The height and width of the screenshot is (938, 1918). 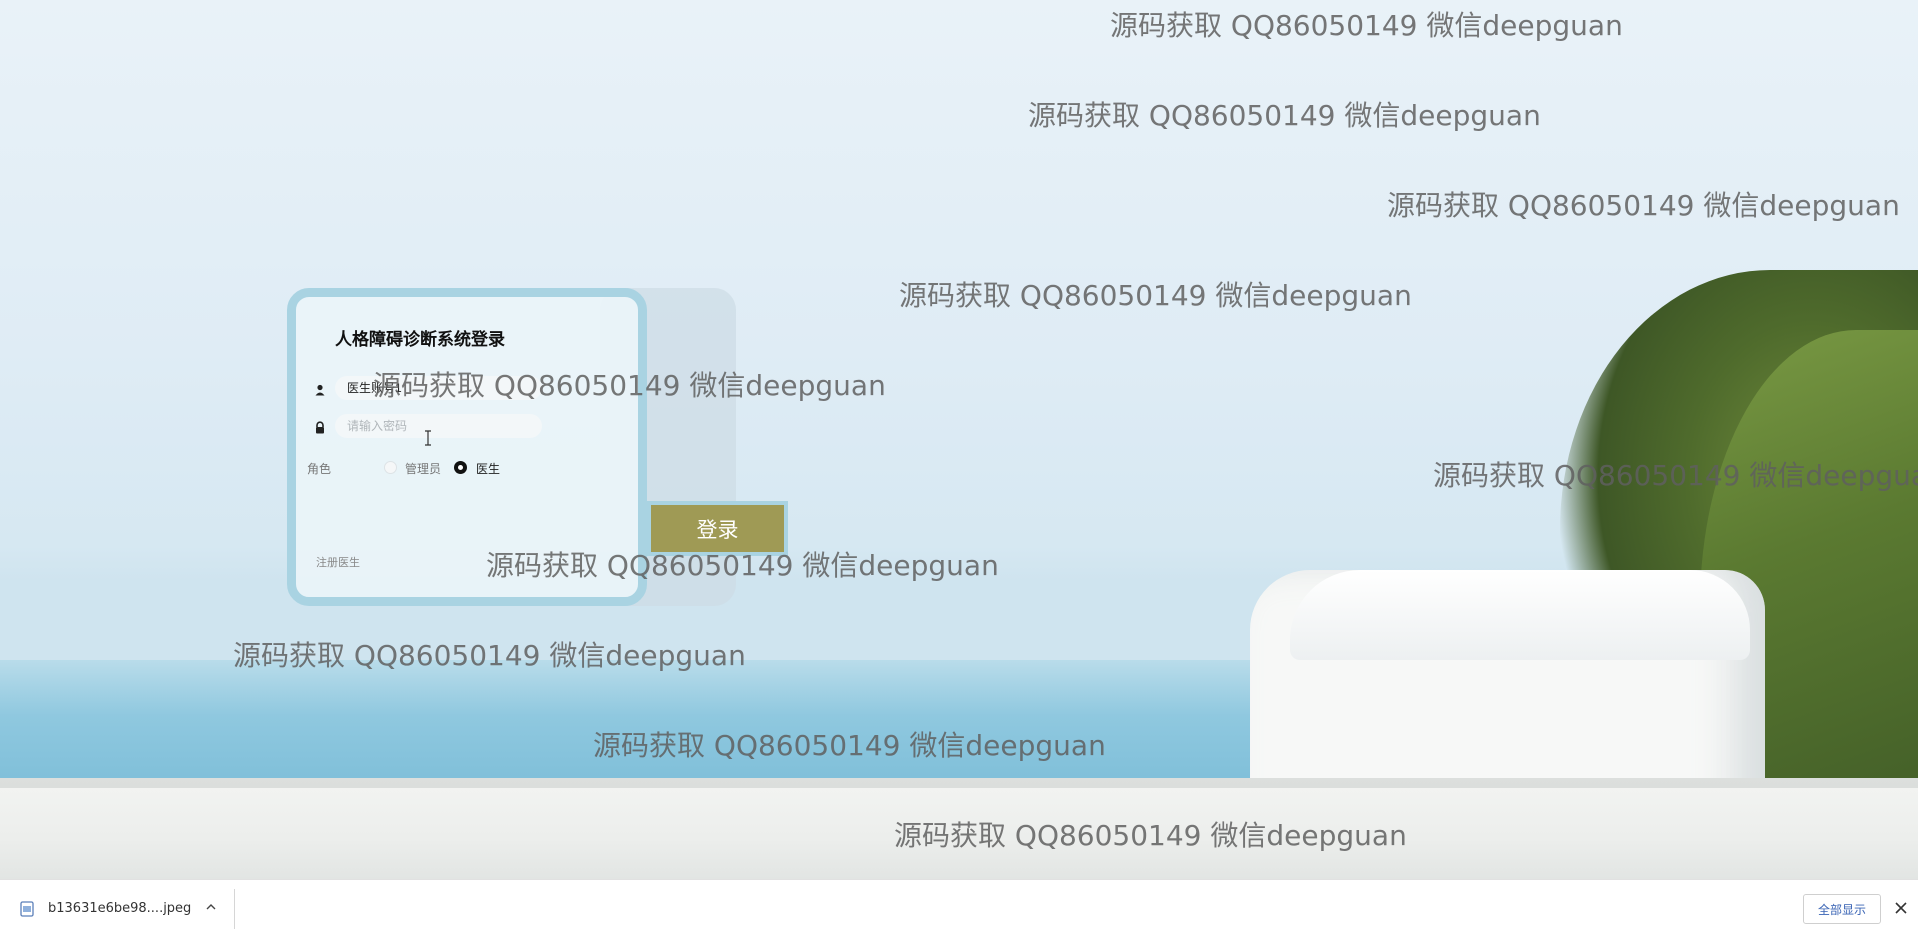 I want to click on lock-icon, so click(x=320, y=427).